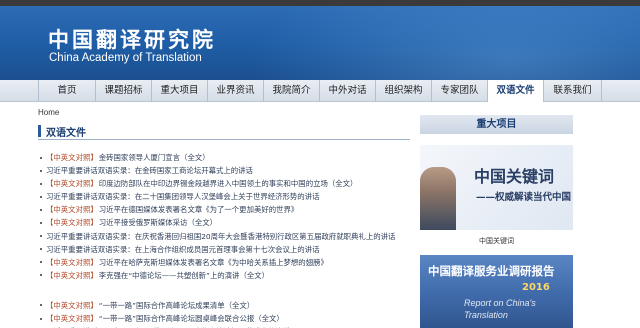 This screenshot has width=640, height=328. I want to click on article-title: 金砖国家领导人厦门宣言（全文）, so click(154, 157).